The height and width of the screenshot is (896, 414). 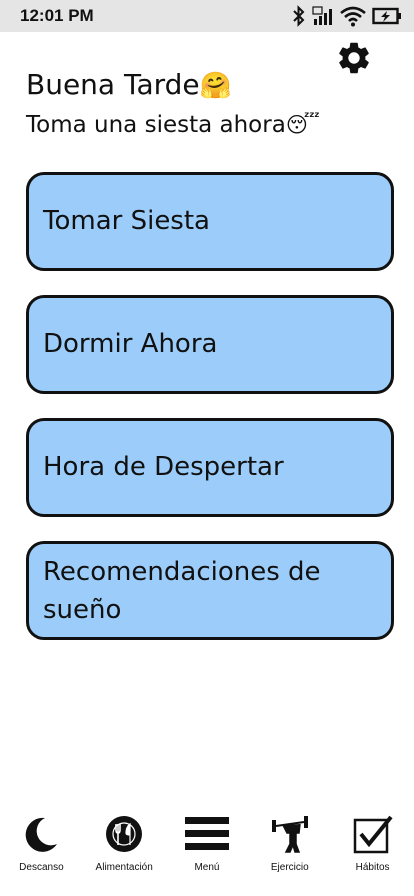 I want to click on status-icons, so click(x=347, y=16).